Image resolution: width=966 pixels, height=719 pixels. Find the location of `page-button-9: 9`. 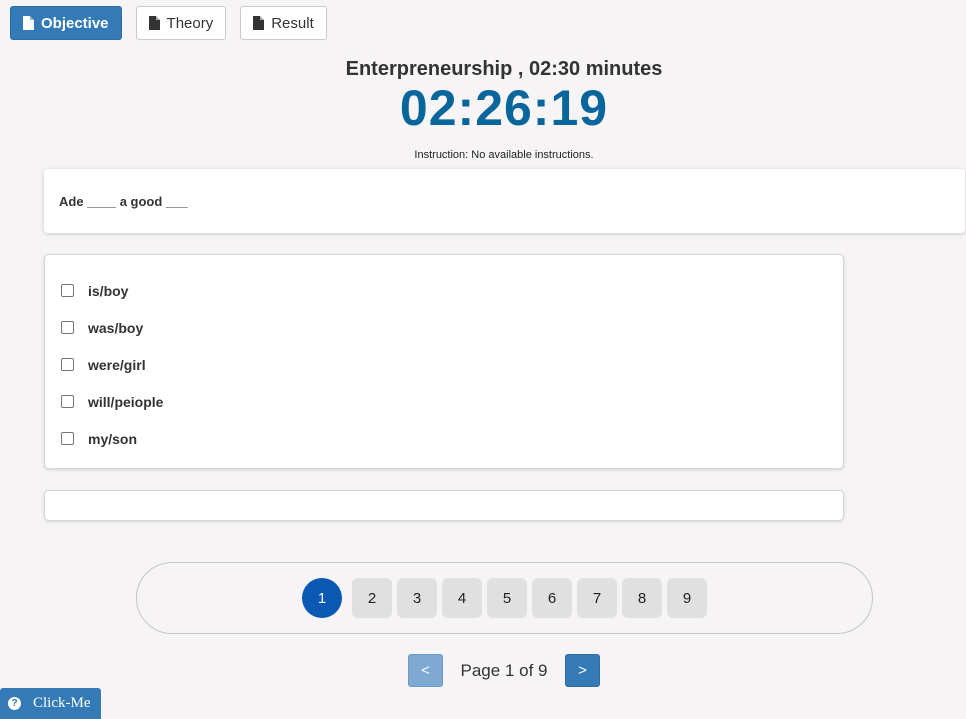

page-button-9: 9 is located at coordinates (687, 598).